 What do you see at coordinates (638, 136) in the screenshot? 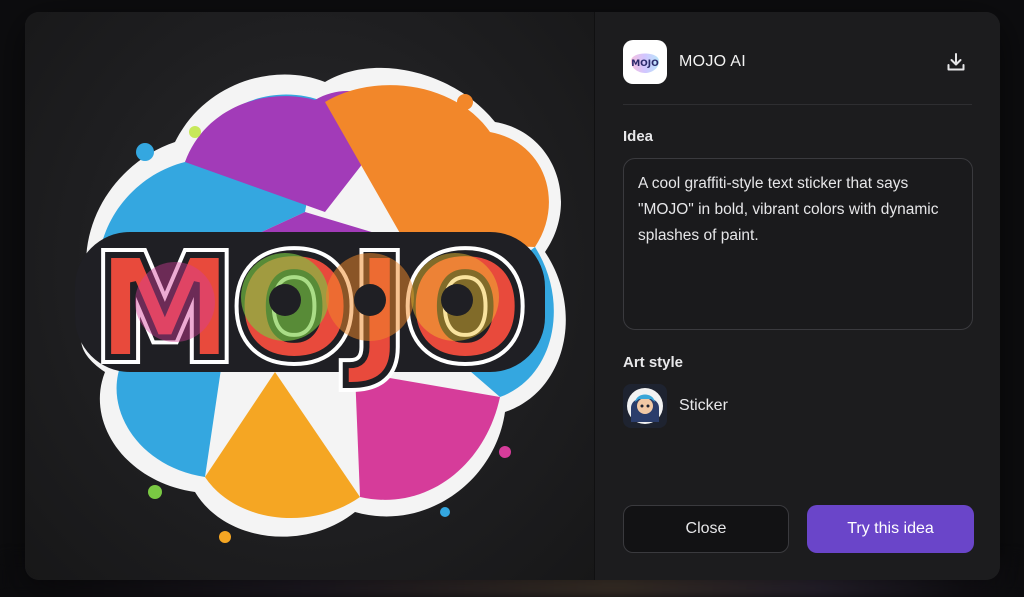
I see `idea-label: Idea` at bounding box center [638, 136].